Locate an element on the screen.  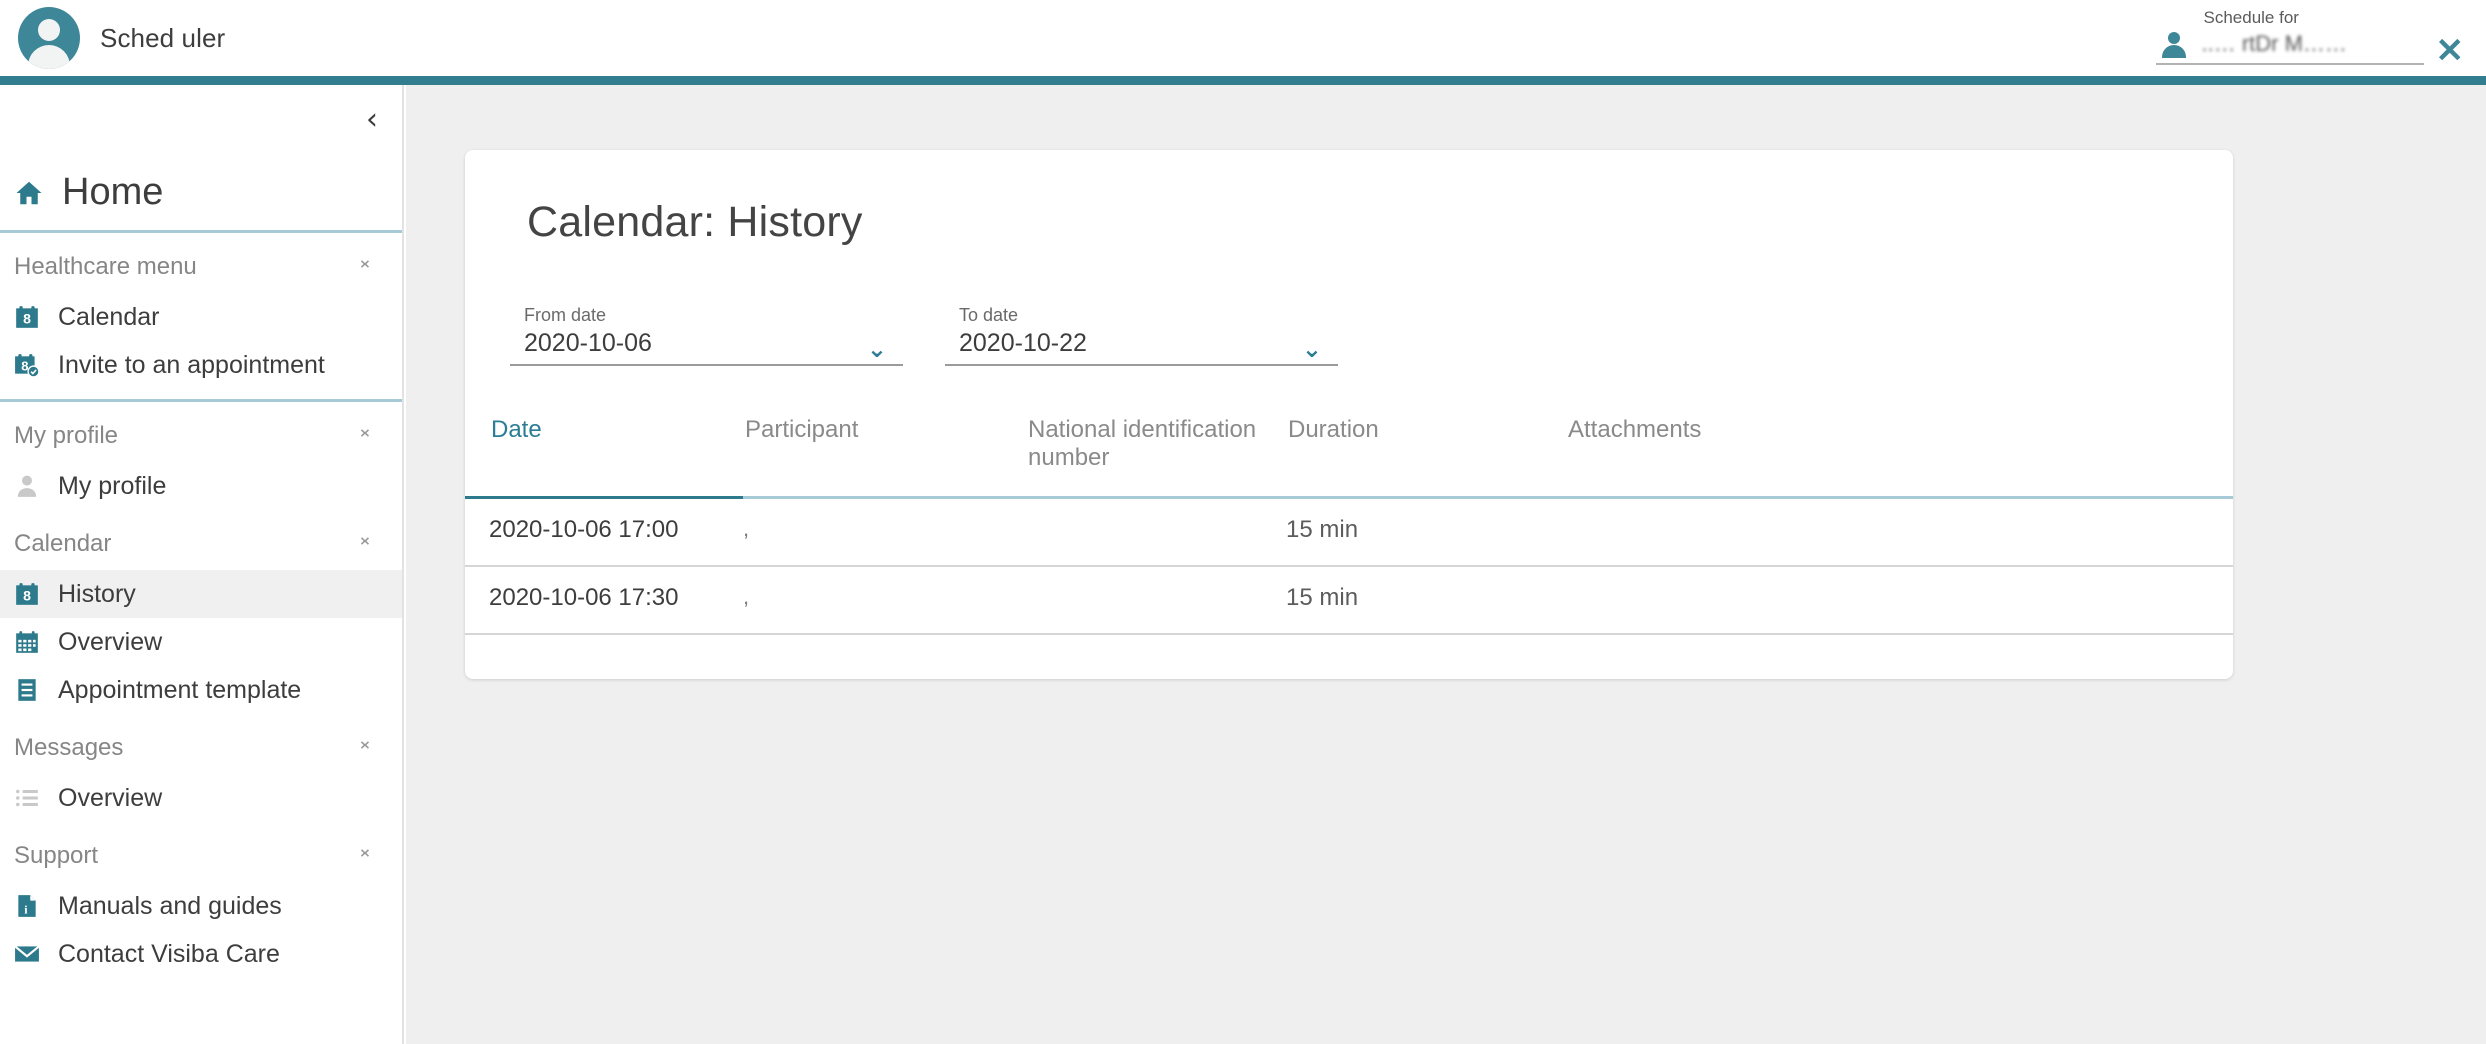
sidebar-group-title: Support is located at coordinates (56, 855).